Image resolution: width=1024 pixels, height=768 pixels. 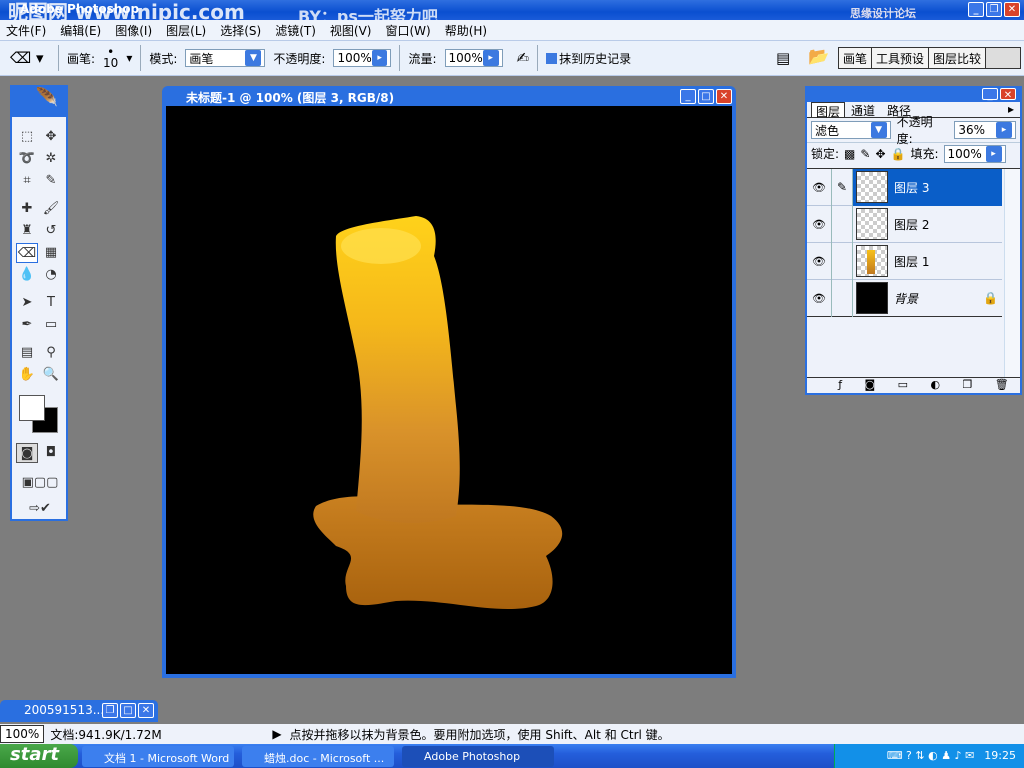 I want to click on new-layer-icon: ❐, so click(x=967, y=385).